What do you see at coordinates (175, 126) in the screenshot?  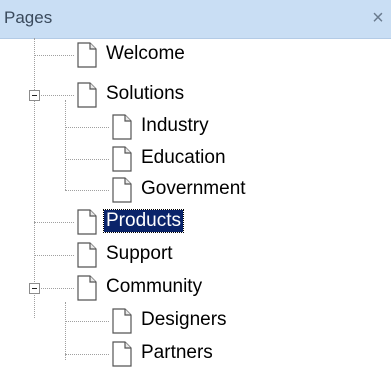 I see `tree-node-label: Industry` at bounding box center [175, 126].